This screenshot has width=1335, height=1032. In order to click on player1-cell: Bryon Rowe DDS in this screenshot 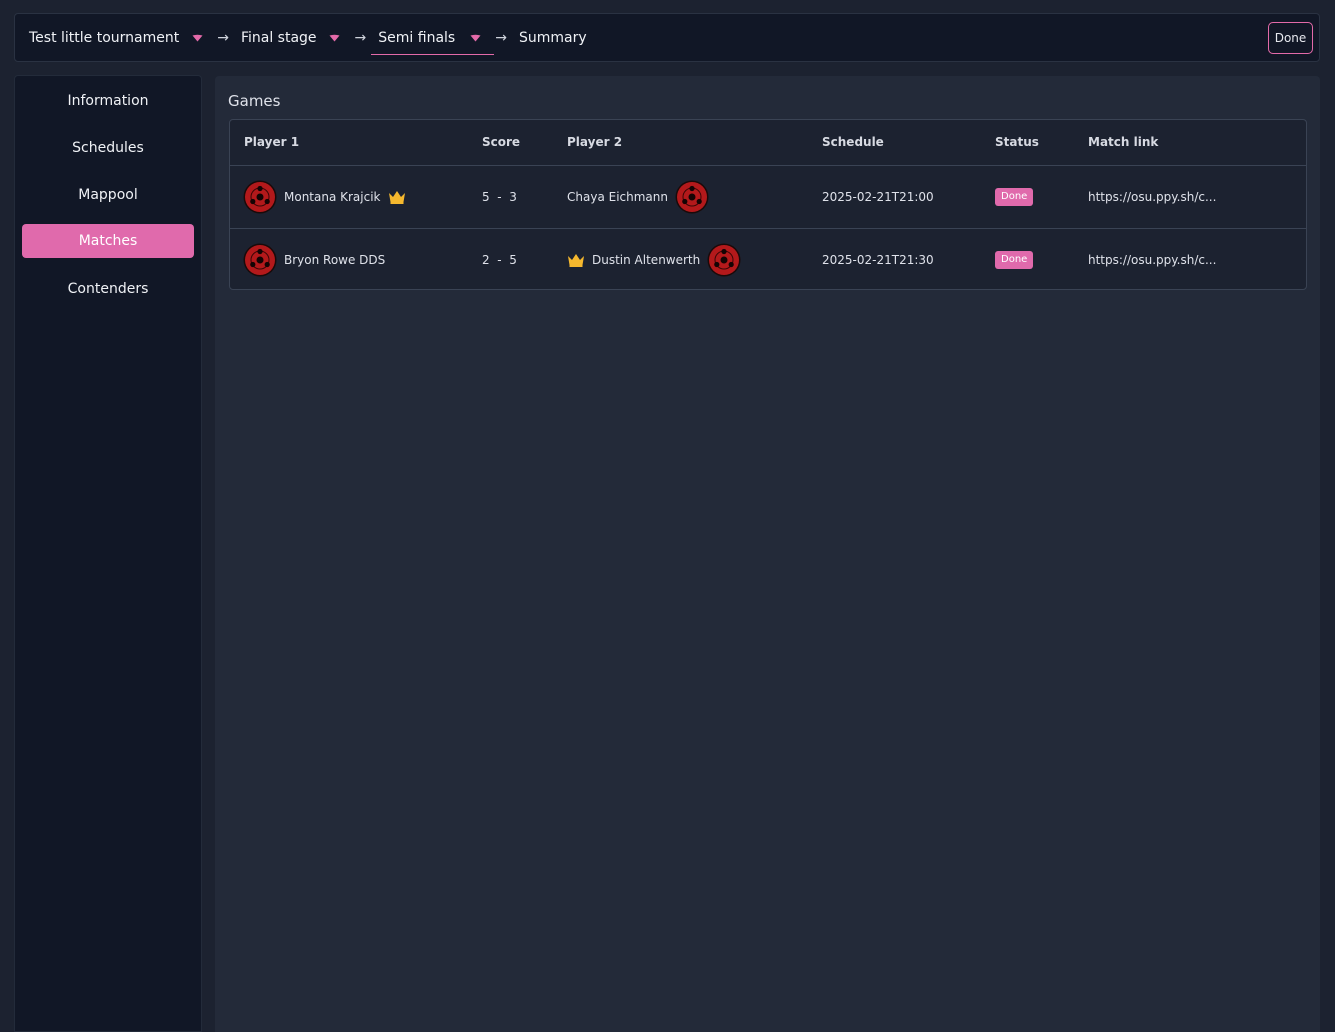, I will do `click(314, 259)`.